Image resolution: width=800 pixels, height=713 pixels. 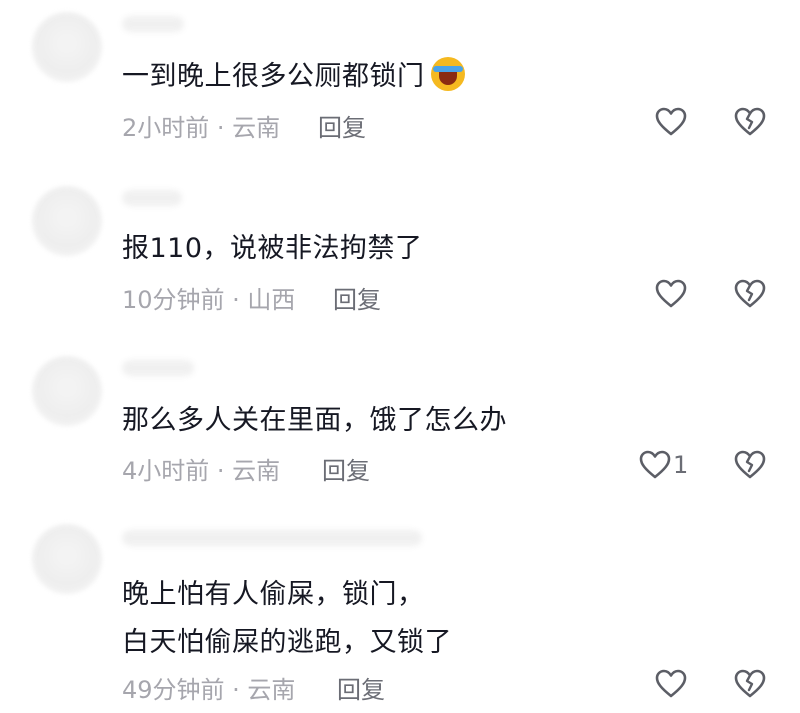 What do you see at coordinates (287, 642) in the screenshot?
I see `comment-text-line: 白天怕偷屎的逃跑，又锁了` at bounding box center [287, 642].